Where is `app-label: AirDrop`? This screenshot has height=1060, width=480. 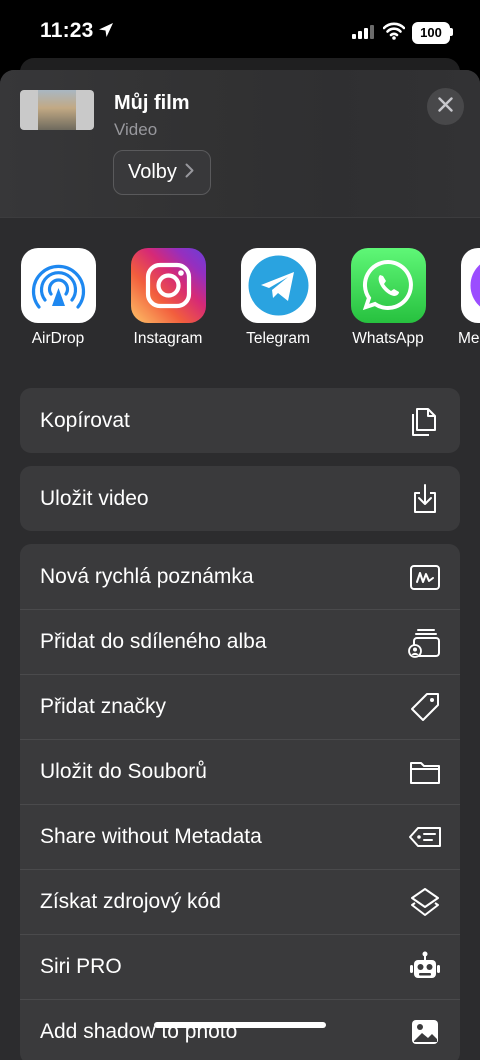 app-label: AirDrop is located at coordinates (58, 339).